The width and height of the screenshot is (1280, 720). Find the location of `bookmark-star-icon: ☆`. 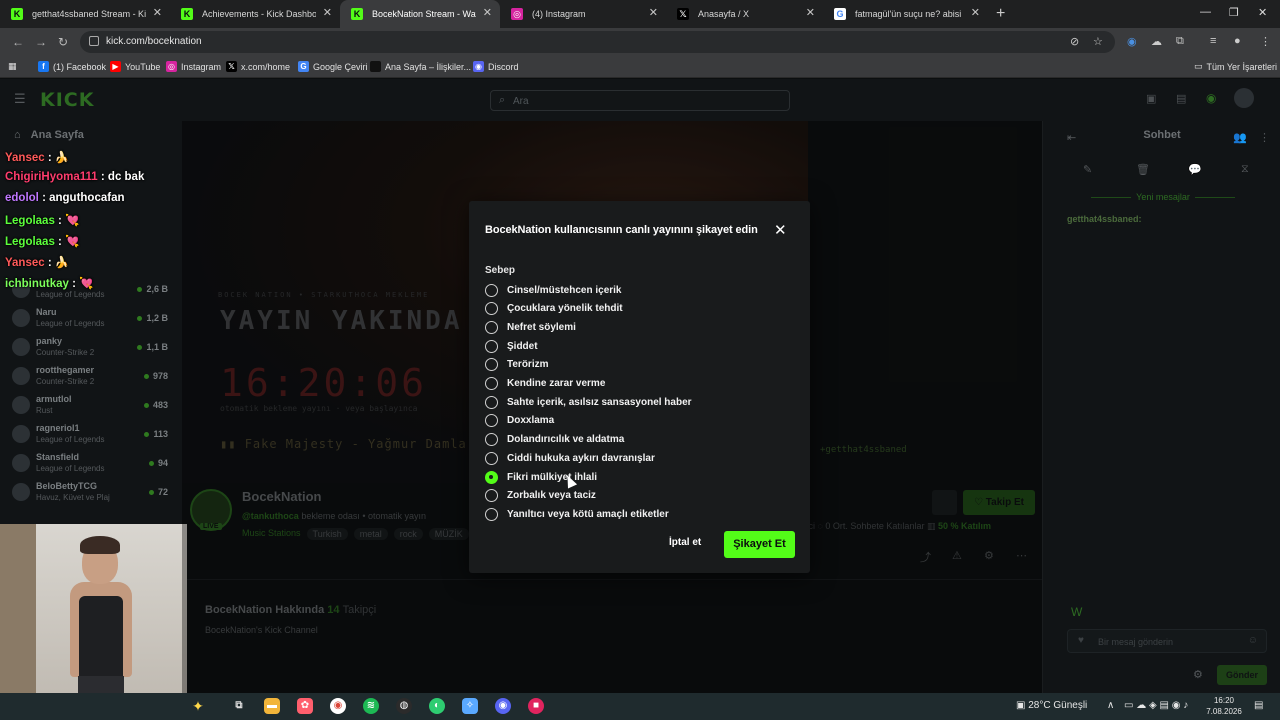

bookmark-star-icon: ☆ is located at coordinates (1098, 41).